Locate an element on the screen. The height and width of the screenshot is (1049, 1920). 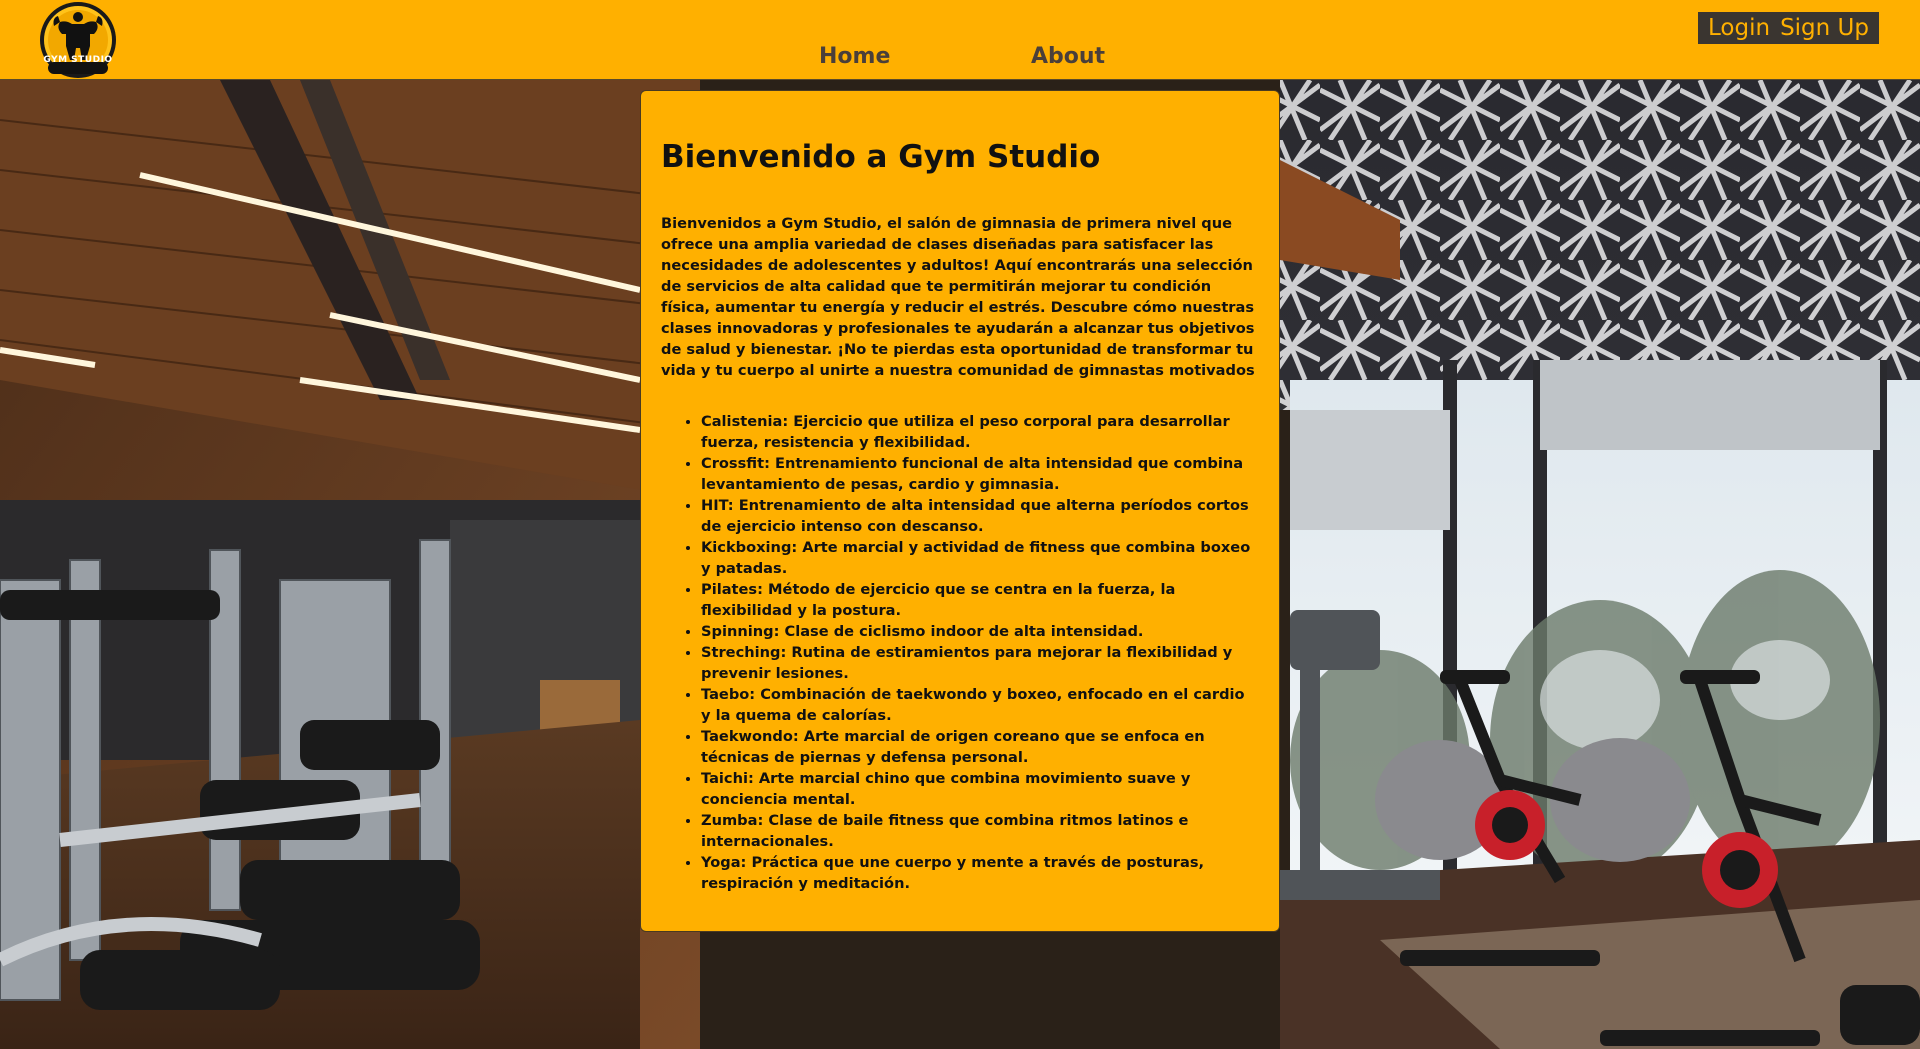
nav-home-link: Home is located at coordinates (854, 56).